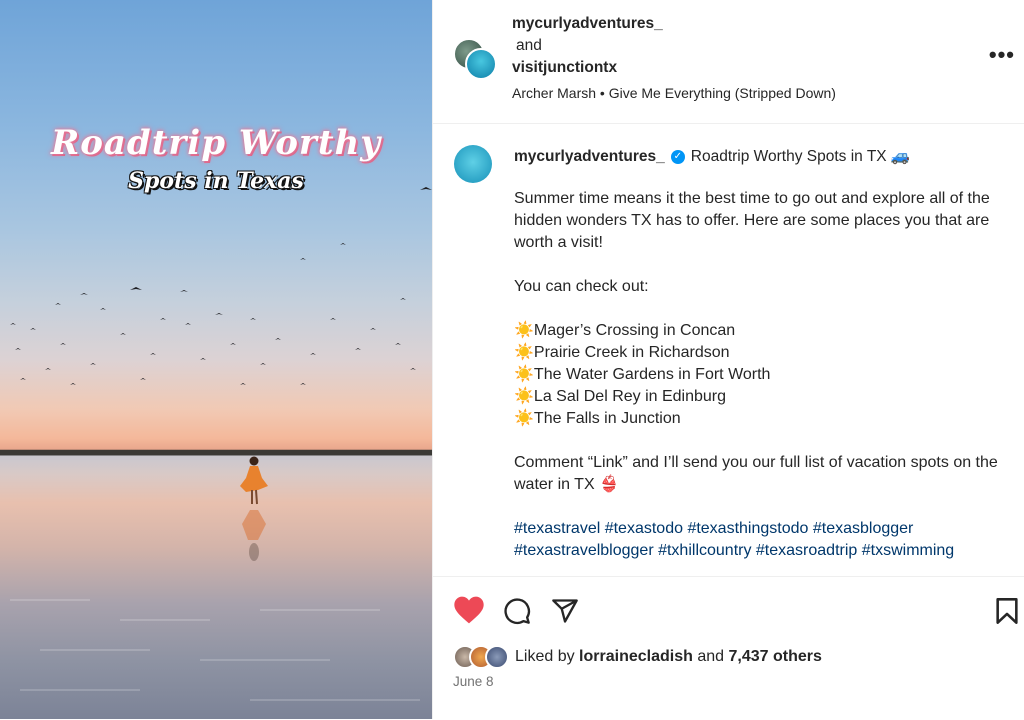 This screenshot has width=1024, height=720. What do you see at coordinates (1002, 55) in the screenshot?
I see `more-horizontal-icon: •••` at bounding box center [1002, 55].